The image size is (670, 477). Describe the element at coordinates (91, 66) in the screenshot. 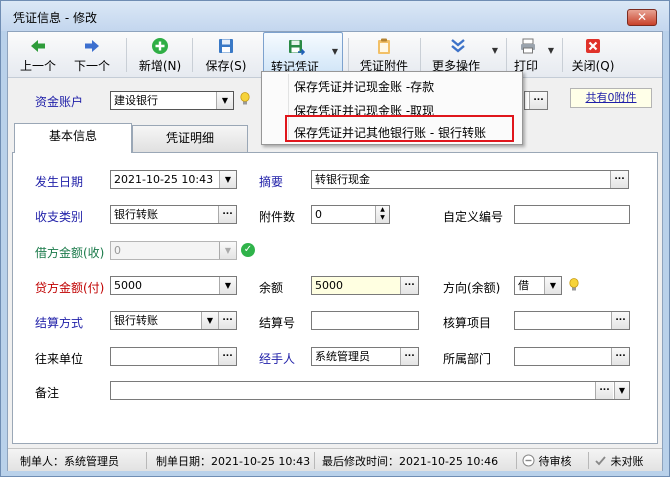

I see `next-label: 下一个` at that location.